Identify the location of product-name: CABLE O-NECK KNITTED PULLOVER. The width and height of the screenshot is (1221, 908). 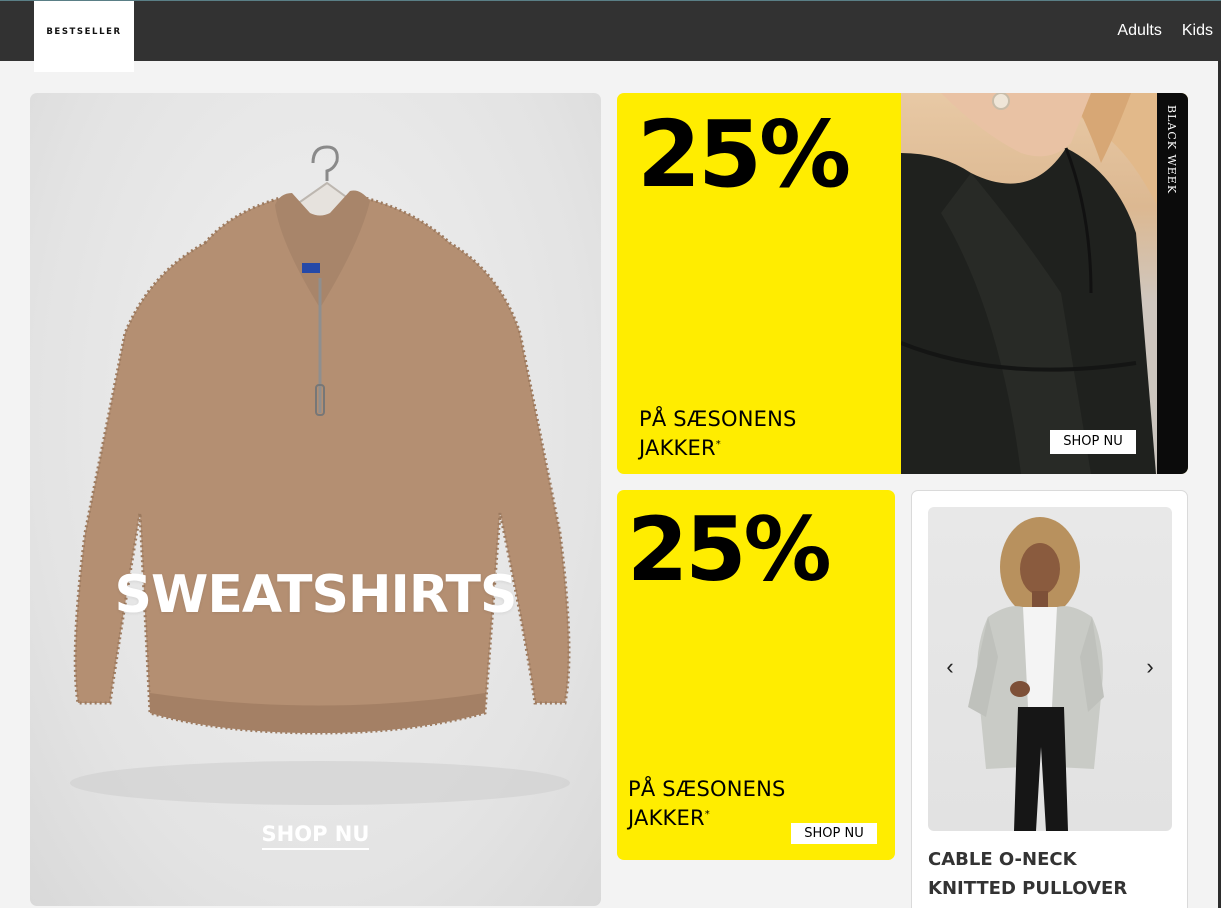
(1048, 874).